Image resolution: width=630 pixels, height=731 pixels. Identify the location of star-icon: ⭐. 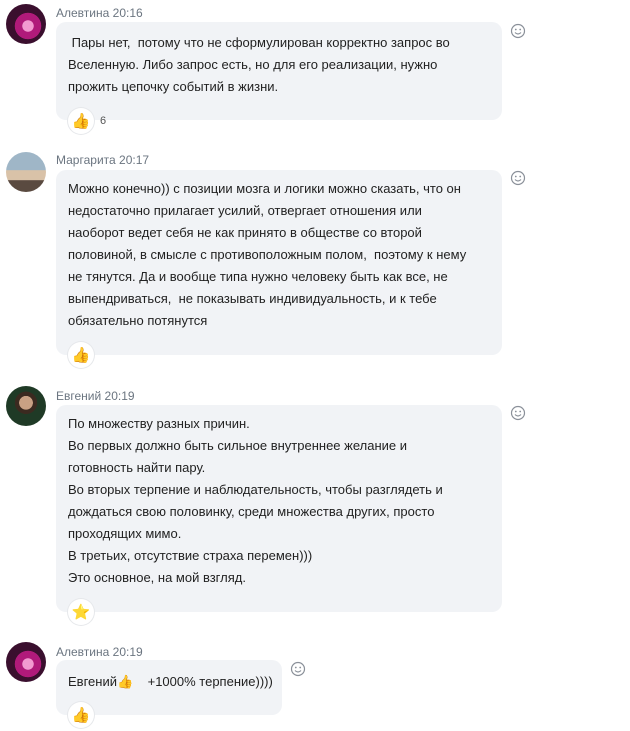
(81, 612).